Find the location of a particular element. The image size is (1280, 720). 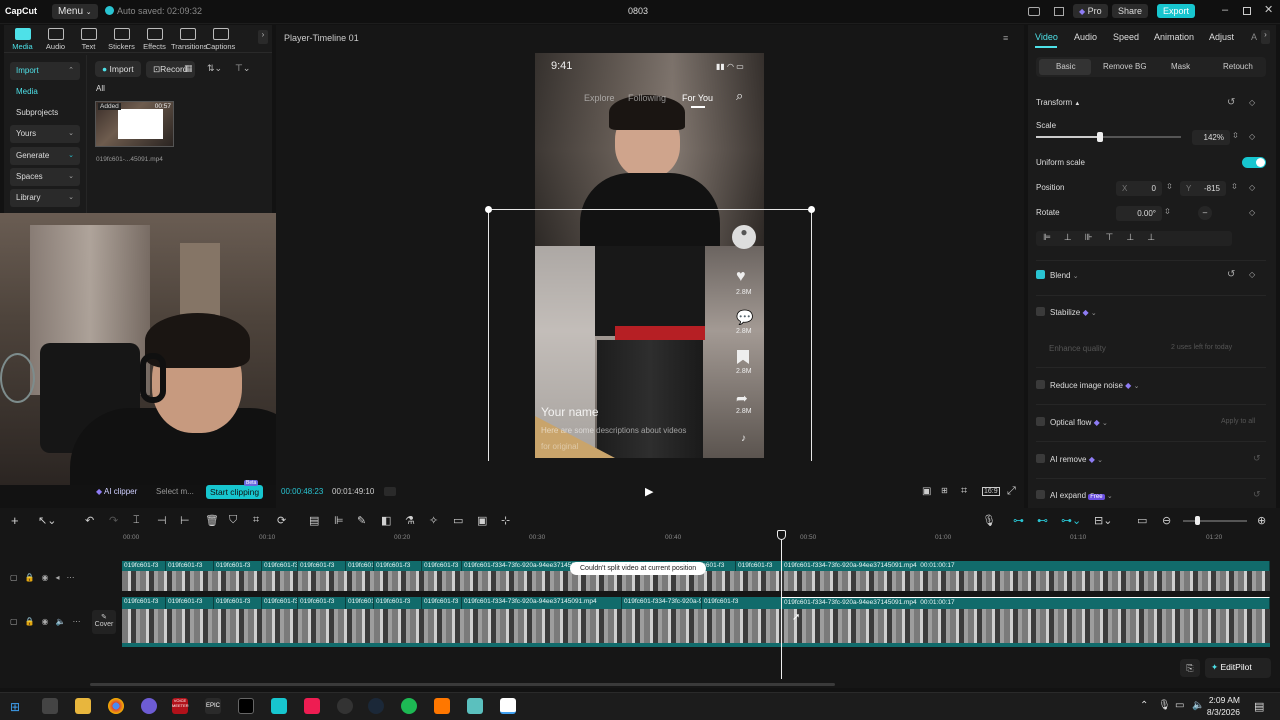

position-x-field: X0 is located at coordinates (1139, 188).